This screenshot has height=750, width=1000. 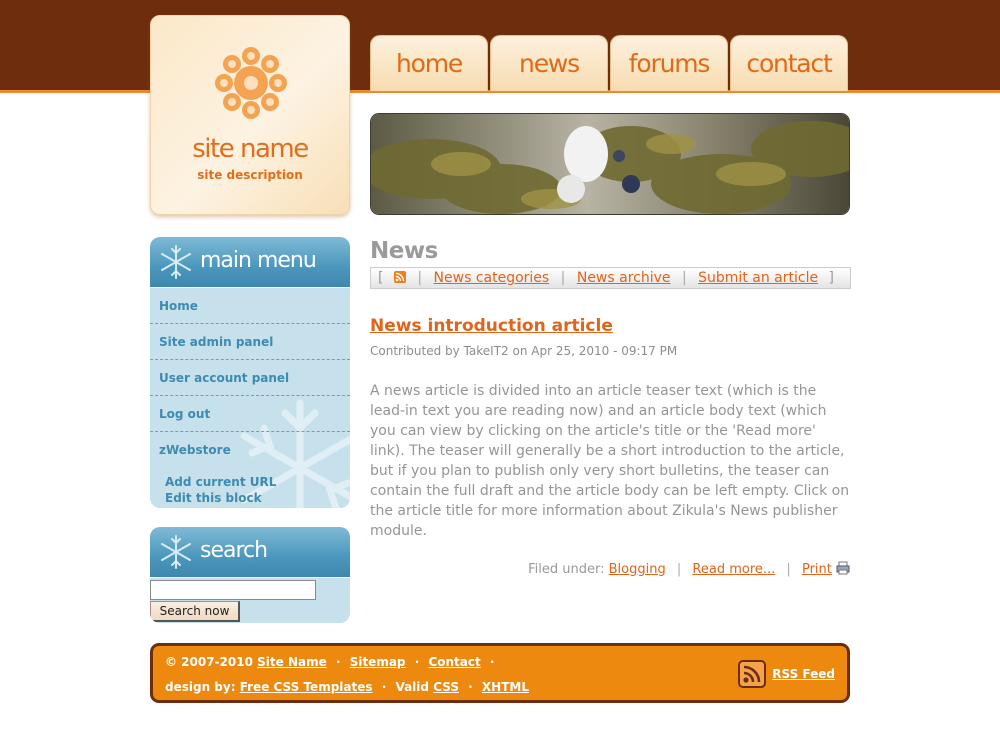 I want to click on search-title: search, so click(x=234, y=550).